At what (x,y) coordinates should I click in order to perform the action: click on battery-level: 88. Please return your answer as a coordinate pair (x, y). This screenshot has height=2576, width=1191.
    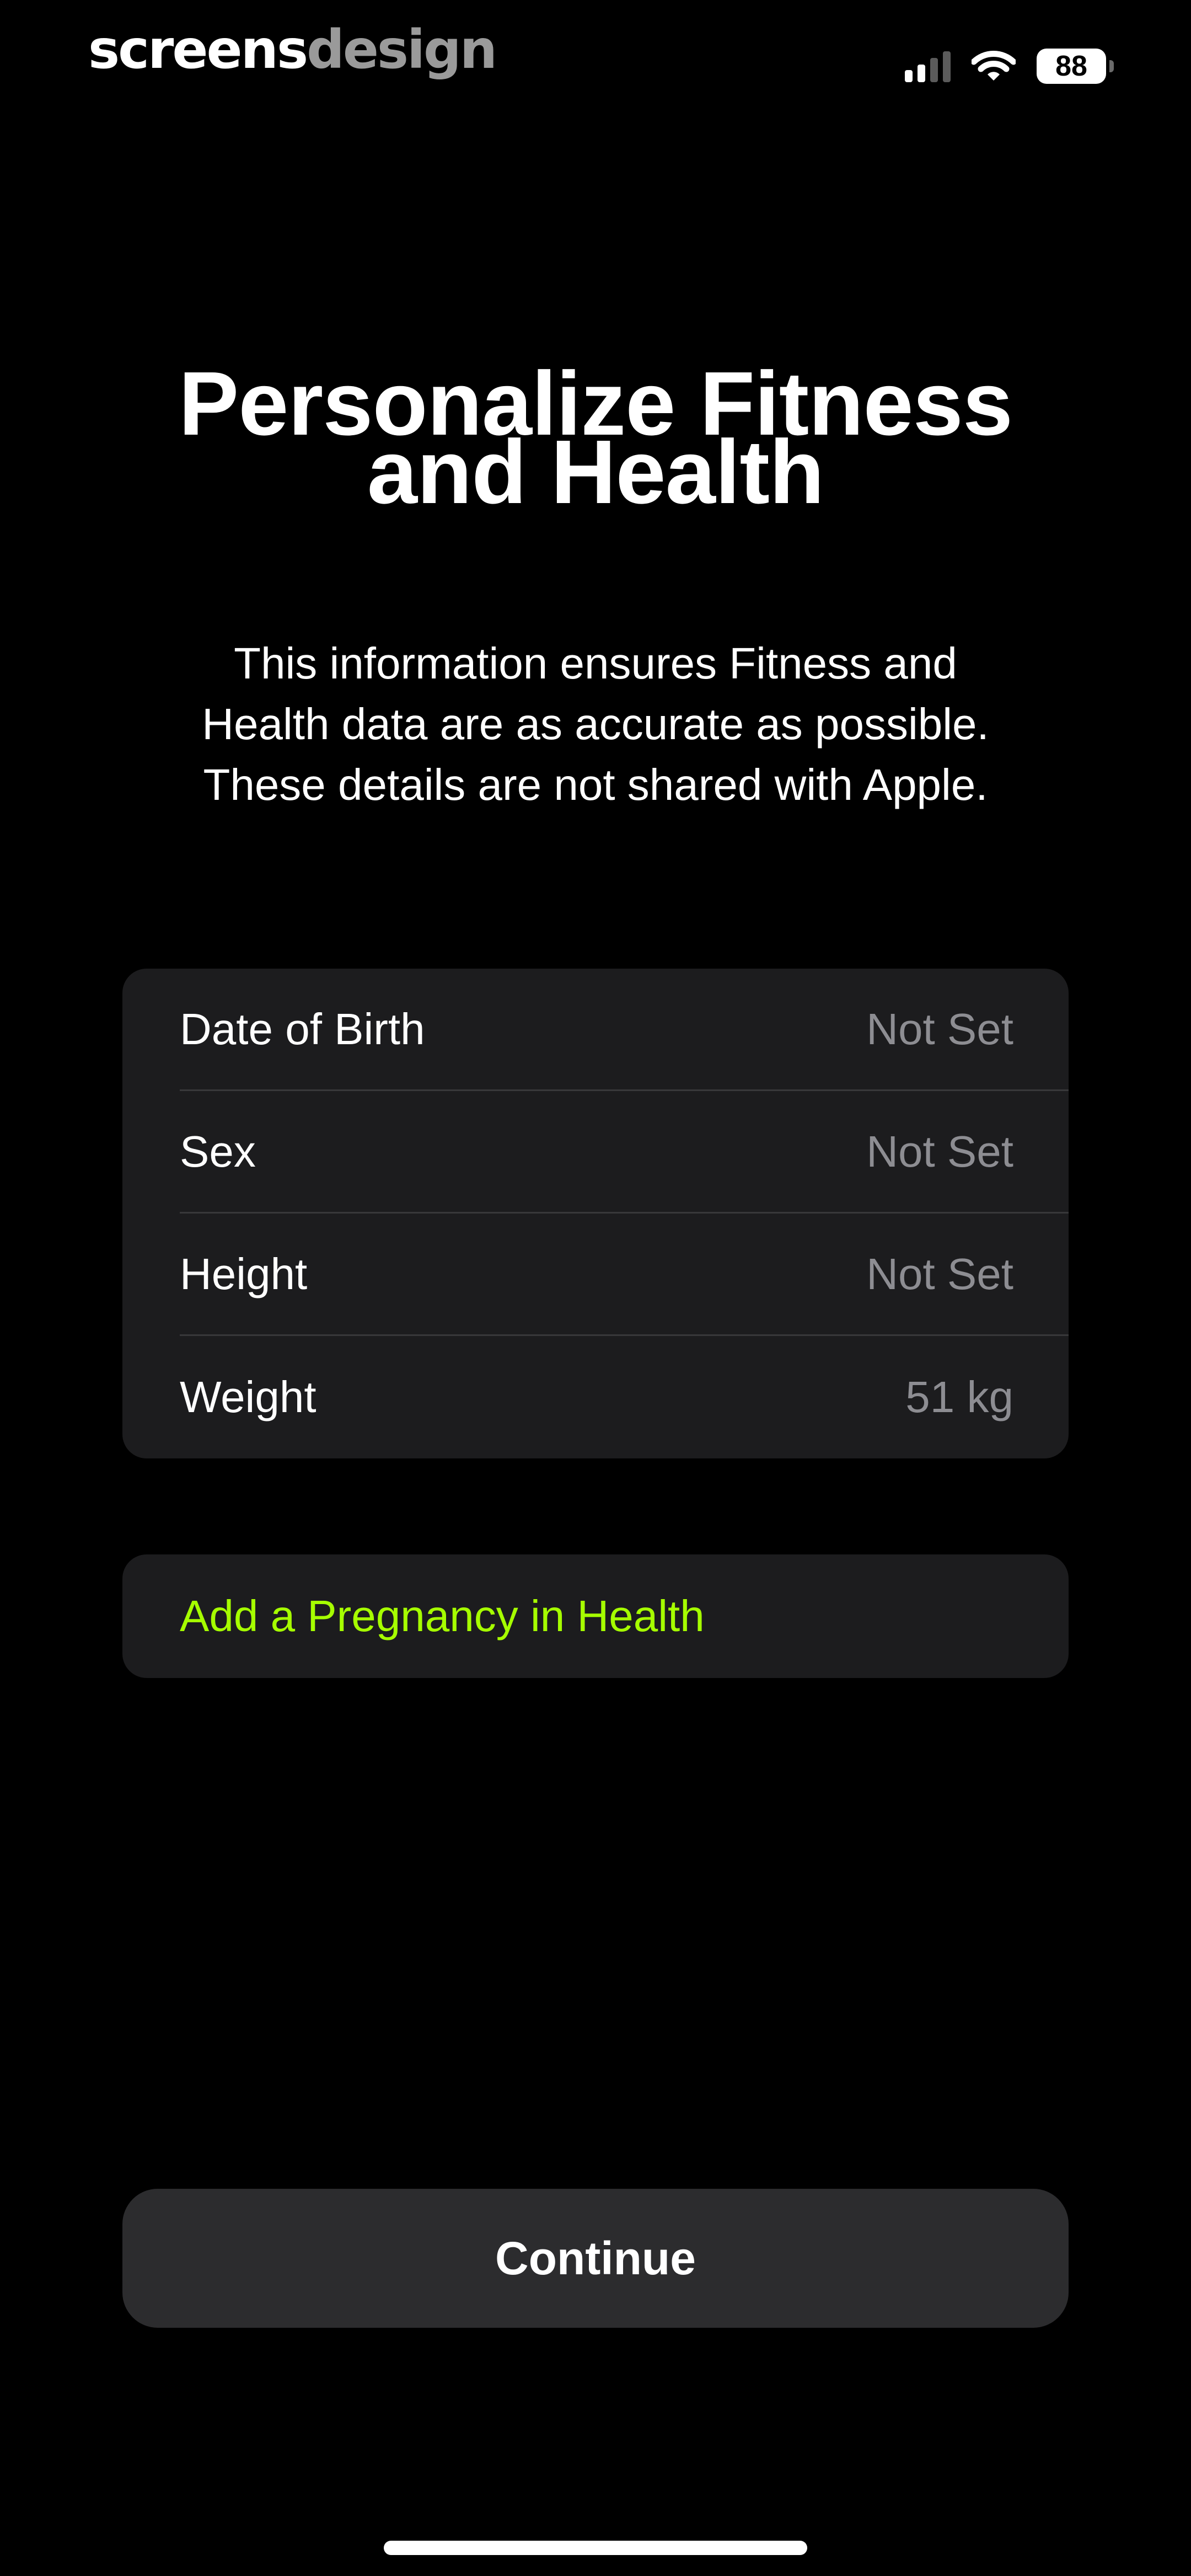
    Looking at the image, I should click on (1071, 66).